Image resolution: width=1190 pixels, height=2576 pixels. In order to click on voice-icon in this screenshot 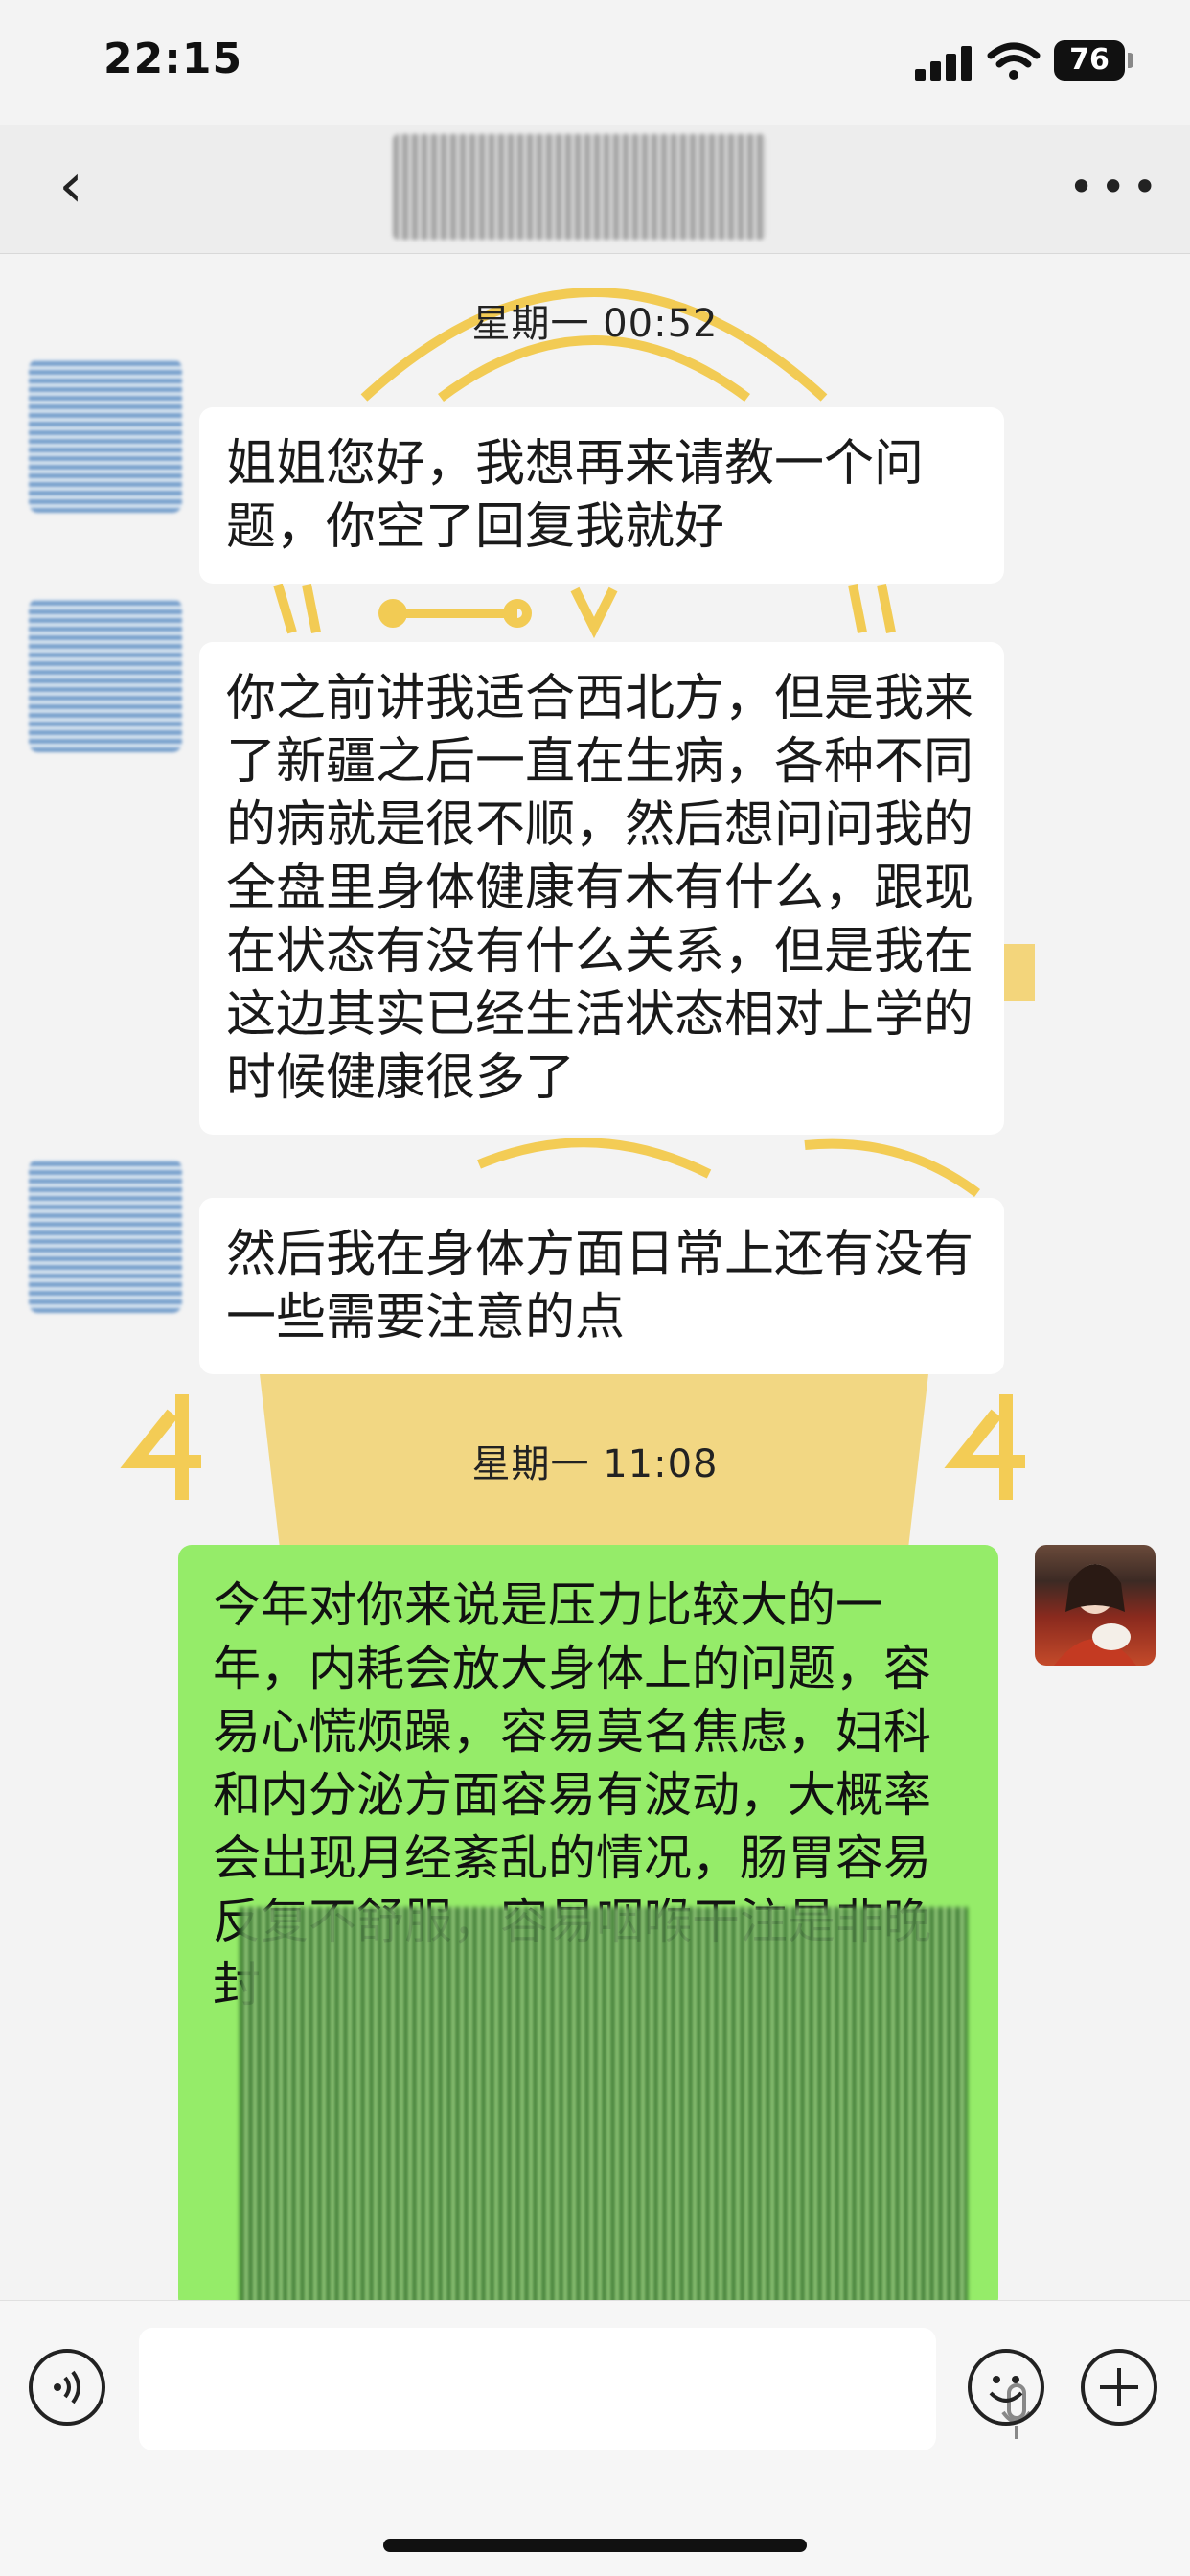, I will do `click(67, 2387)`.